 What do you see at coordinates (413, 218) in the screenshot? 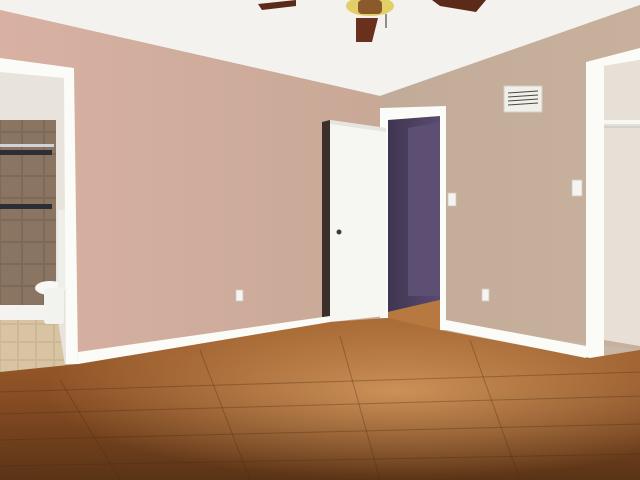
I see `hallway-opening` at bounding box center [413, 218].